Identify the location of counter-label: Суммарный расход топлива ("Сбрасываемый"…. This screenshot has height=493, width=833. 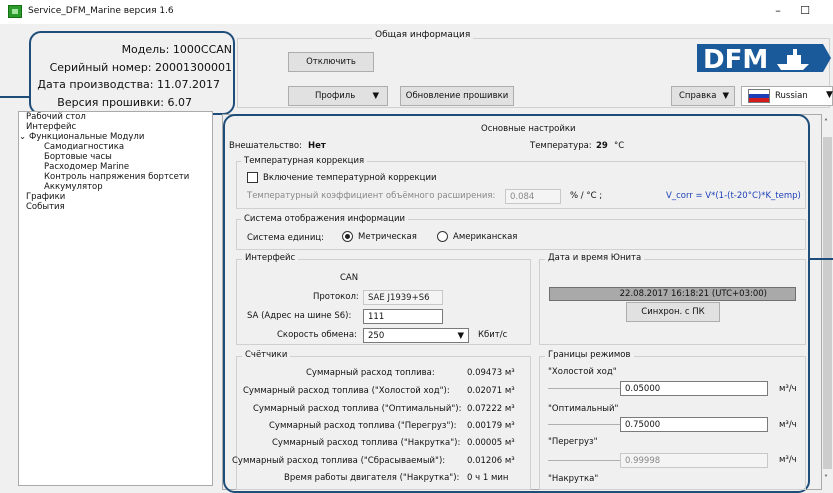
(339, 461).